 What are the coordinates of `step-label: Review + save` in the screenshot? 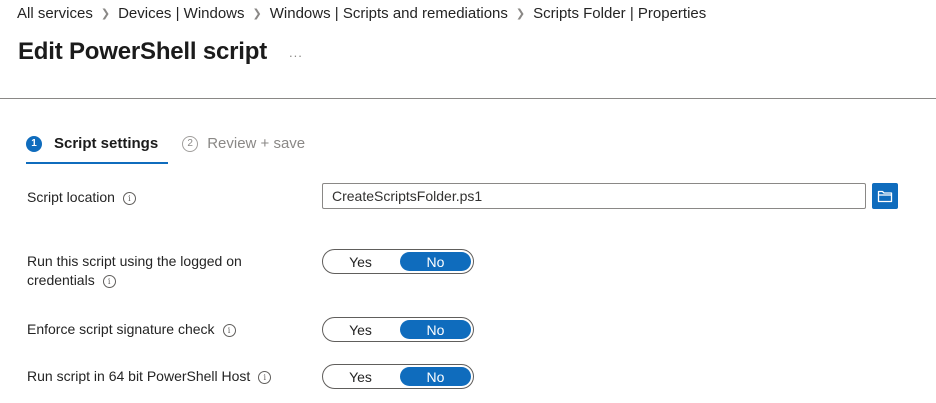 It's located at (256, 143).